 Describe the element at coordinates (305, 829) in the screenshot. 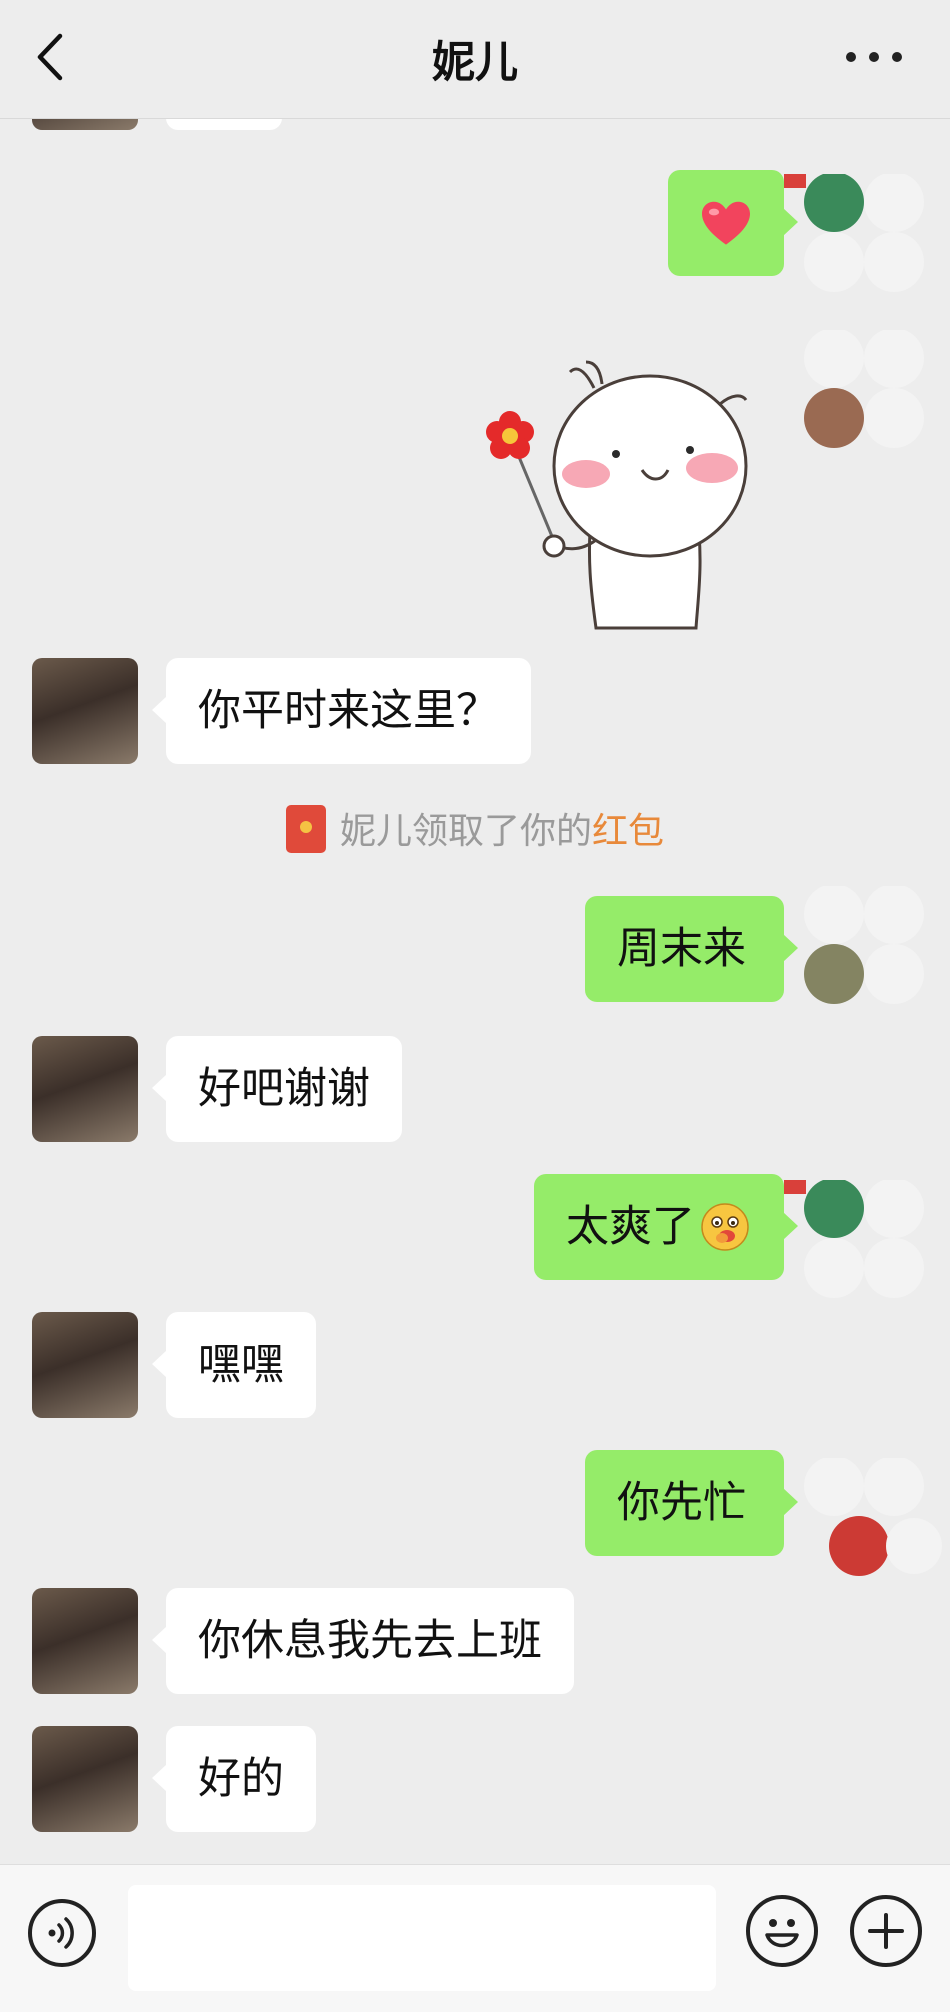

I see `red-packet-icon` at that location.